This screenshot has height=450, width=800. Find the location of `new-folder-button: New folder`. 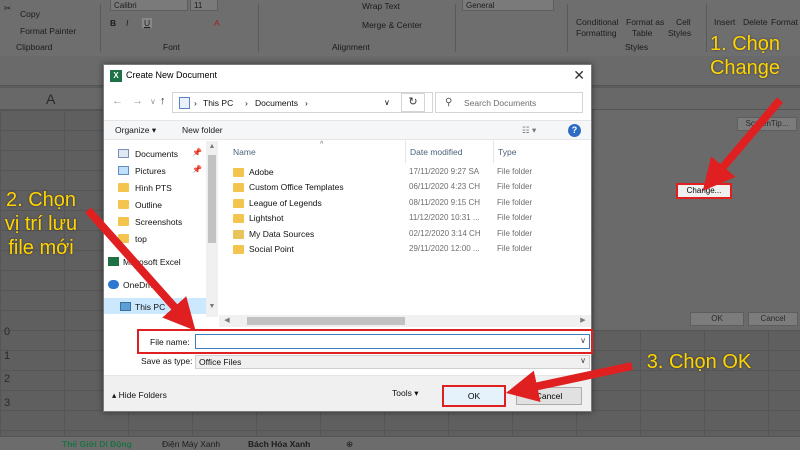

new-folder-button: New folder is located at coordinates (202, 130).